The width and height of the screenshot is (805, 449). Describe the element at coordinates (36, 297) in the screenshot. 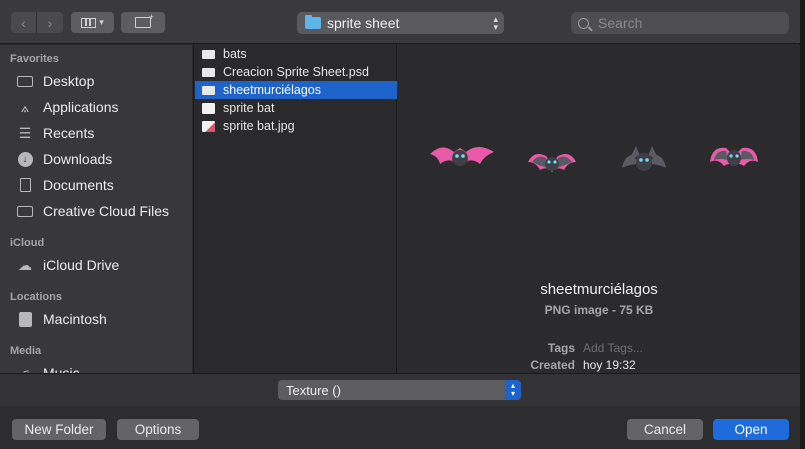

I see `sidebar-header-locations: Locations` at that location.